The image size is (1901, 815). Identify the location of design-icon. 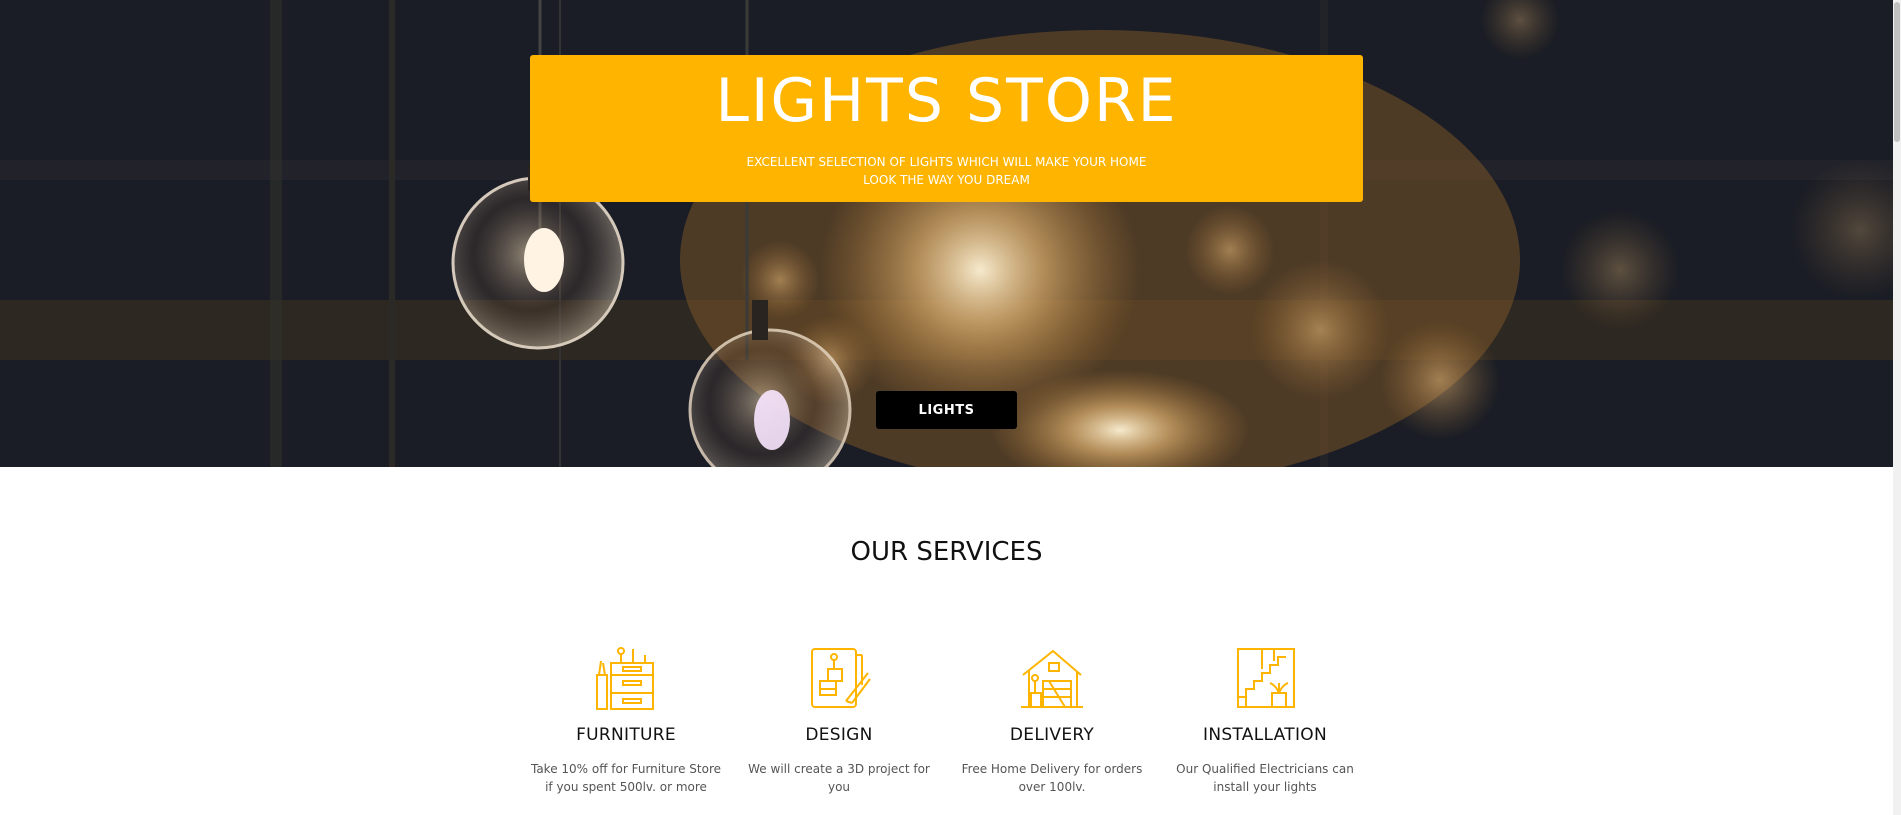
(841, 678).